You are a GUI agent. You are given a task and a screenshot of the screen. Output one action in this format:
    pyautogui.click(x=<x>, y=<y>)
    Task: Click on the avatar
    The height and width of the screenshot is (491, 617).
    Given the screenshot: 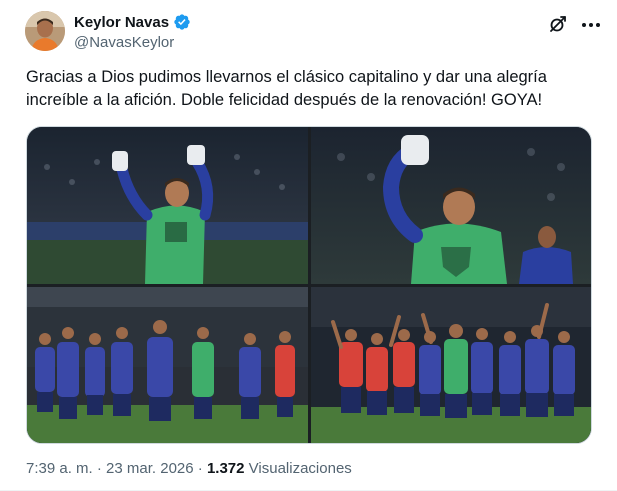 What is the action you would take?
    pyautogui.click(x=45, y=31)
    